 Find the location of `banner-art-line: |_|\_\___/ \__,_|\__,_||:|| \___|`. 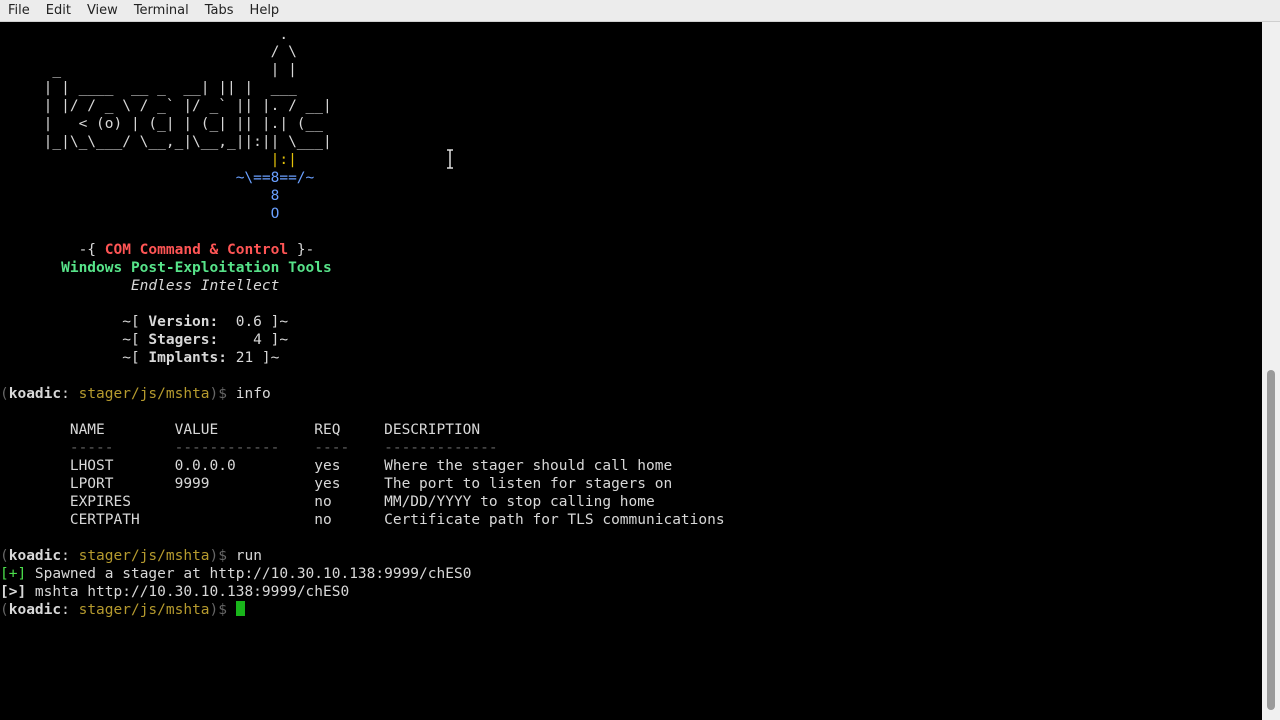

banner-art-line: |_|\_\___/ \__,_|\__,_||:|| \___| is located at coordinates (166, 142).